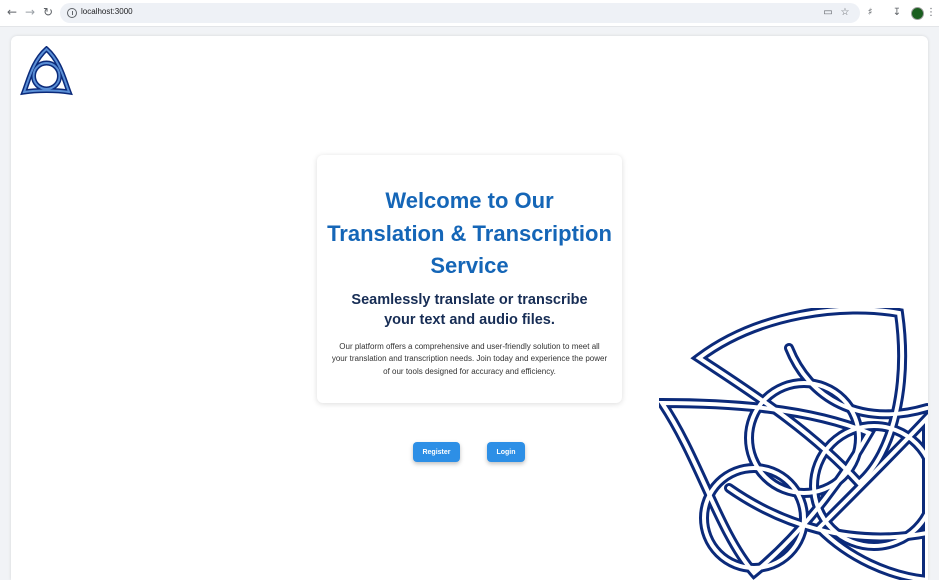  I want to click on reload-icon: ↻, so click(48, 12).